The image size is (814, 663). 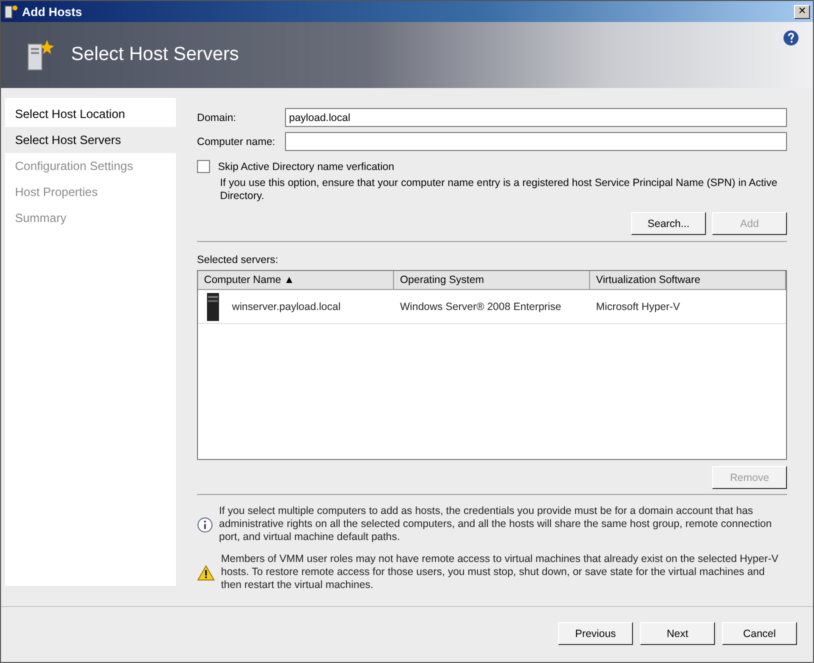 What do you see at coordinates (236, 142) in the screenshot?
I see `computer-name-label: Computer name:` at bounding box center [236, 142].